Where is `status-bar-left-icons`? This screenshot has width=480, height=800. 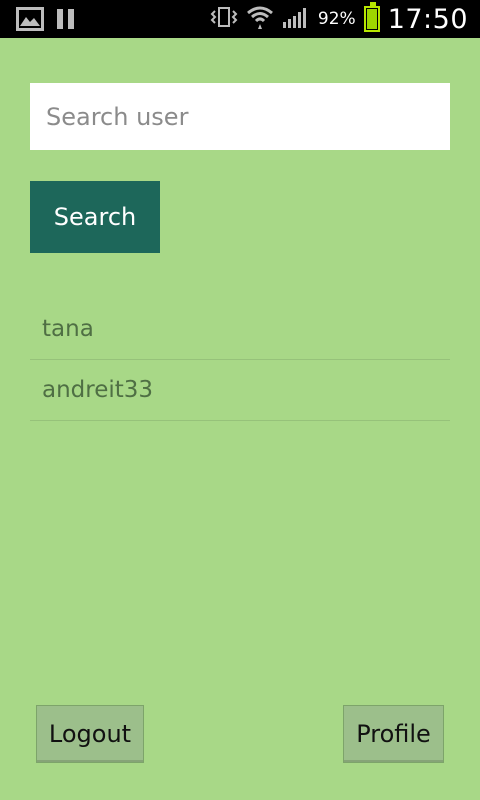 status-bar-left-icons is located at coordinates (46, 21).